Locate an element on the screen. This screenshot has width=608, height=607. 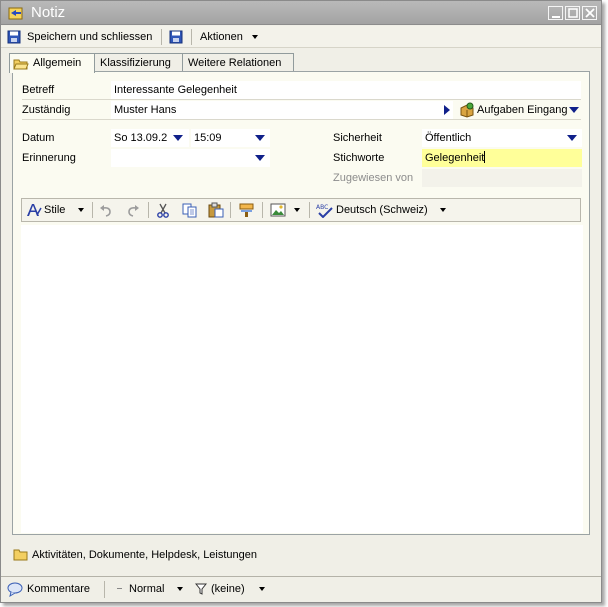
tab-weitere-relationen: Weitere Relationen is located at coordinates (238, 62).